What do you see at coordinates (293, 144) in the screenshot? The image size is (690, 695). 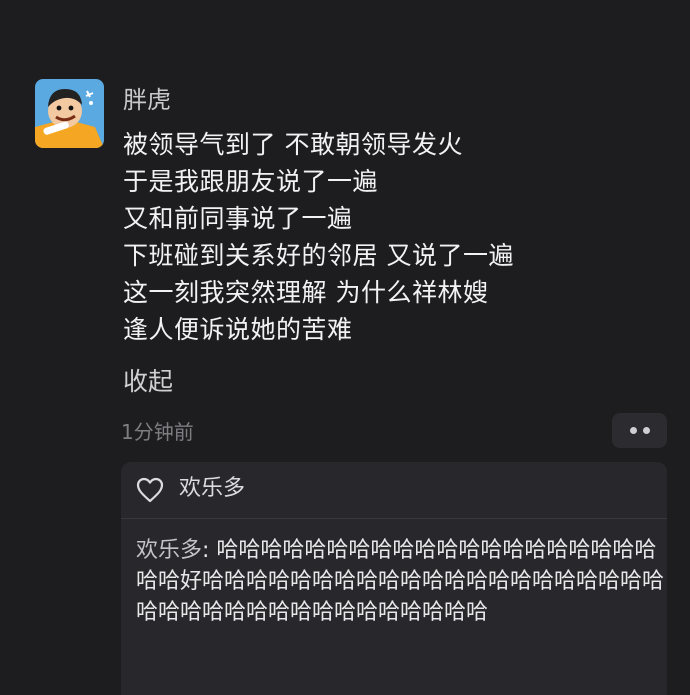 I see `post-line: 被领导气到了 不敢朝领导发火` at bounding box center [293, 144].